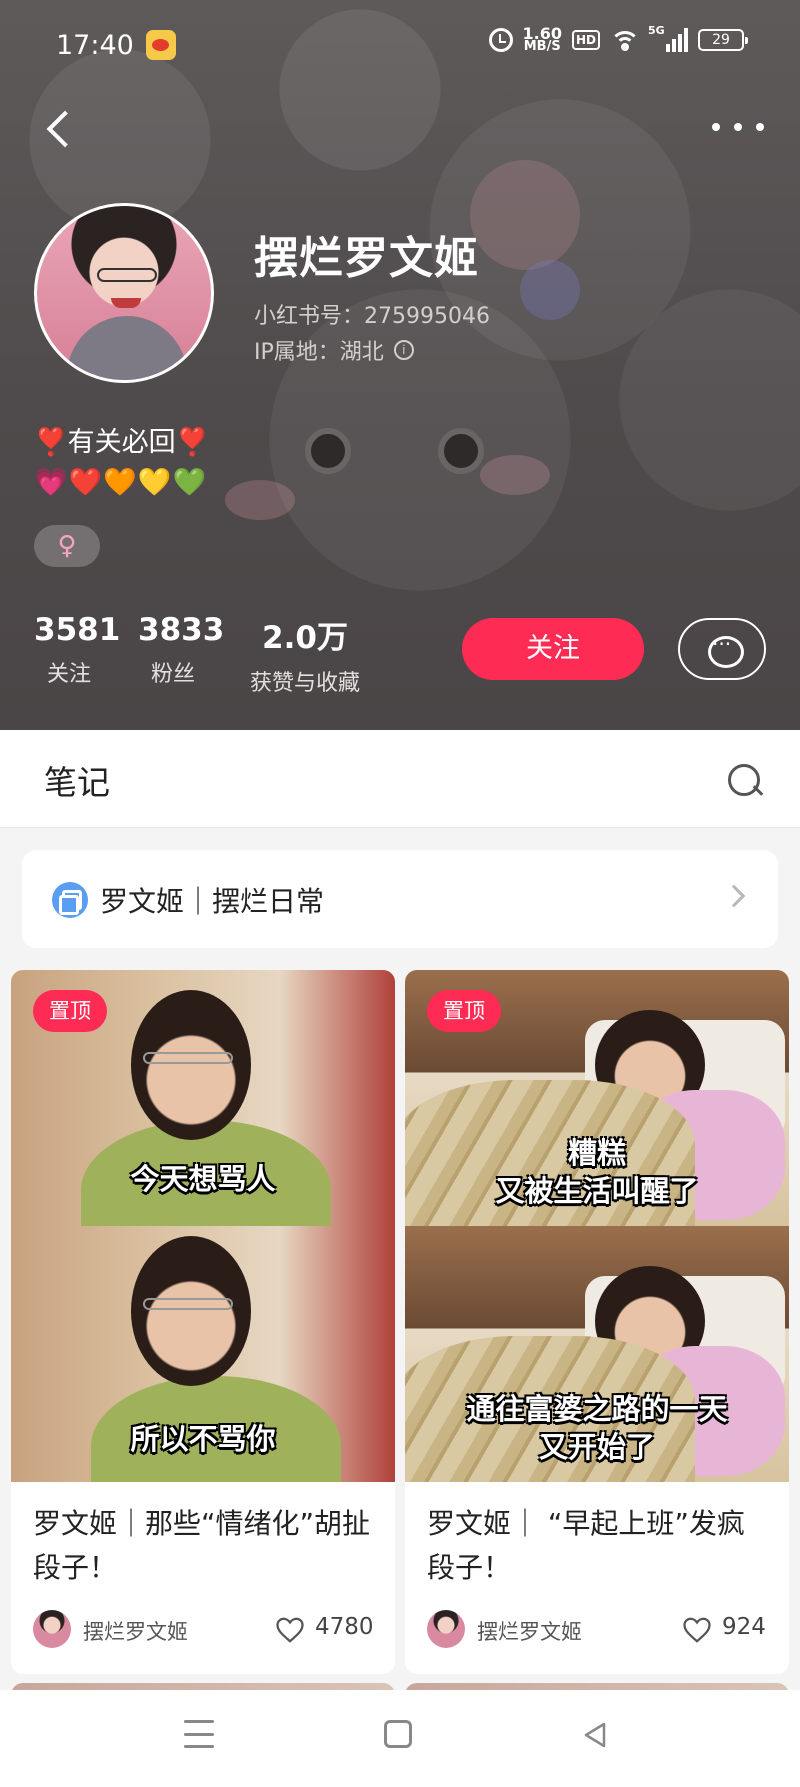 The width and height of the screenshot is (800, 1787). What do you see at coordinates (738, 127) in the screenshot?
I see `more-options-button` at bounding box center [738, 127].